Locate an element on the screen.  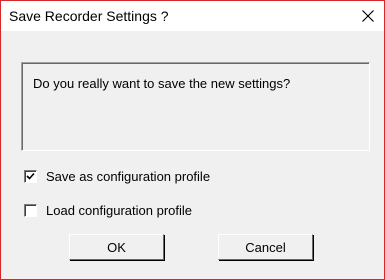
save-profile-label: Save as configuration profile is located at coordinates (128, 176).